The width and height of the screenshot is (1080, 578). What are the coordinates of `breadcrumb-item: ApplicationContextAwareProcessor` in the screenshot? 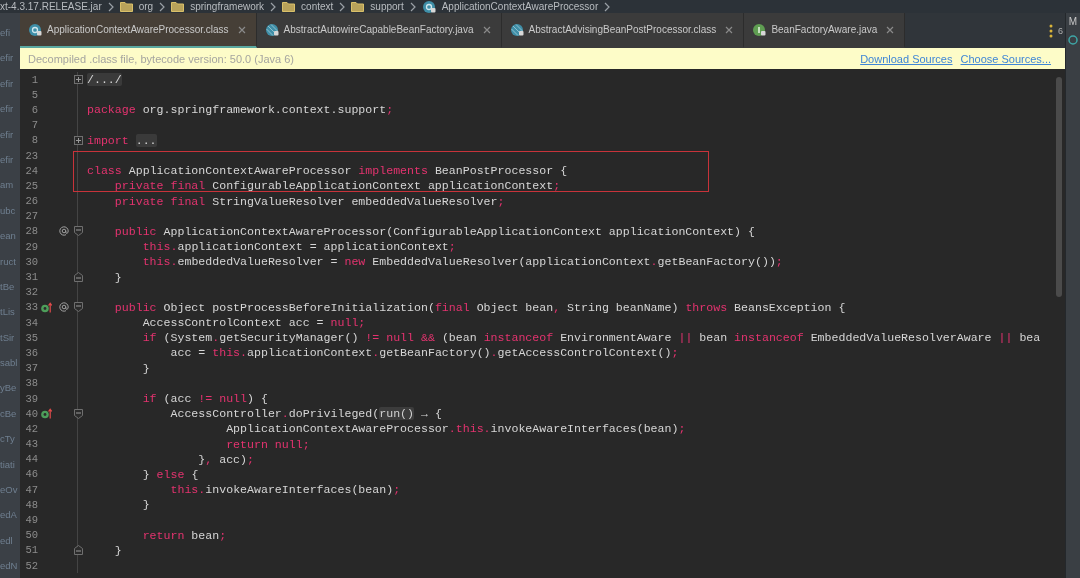 It's located at (520, 6).